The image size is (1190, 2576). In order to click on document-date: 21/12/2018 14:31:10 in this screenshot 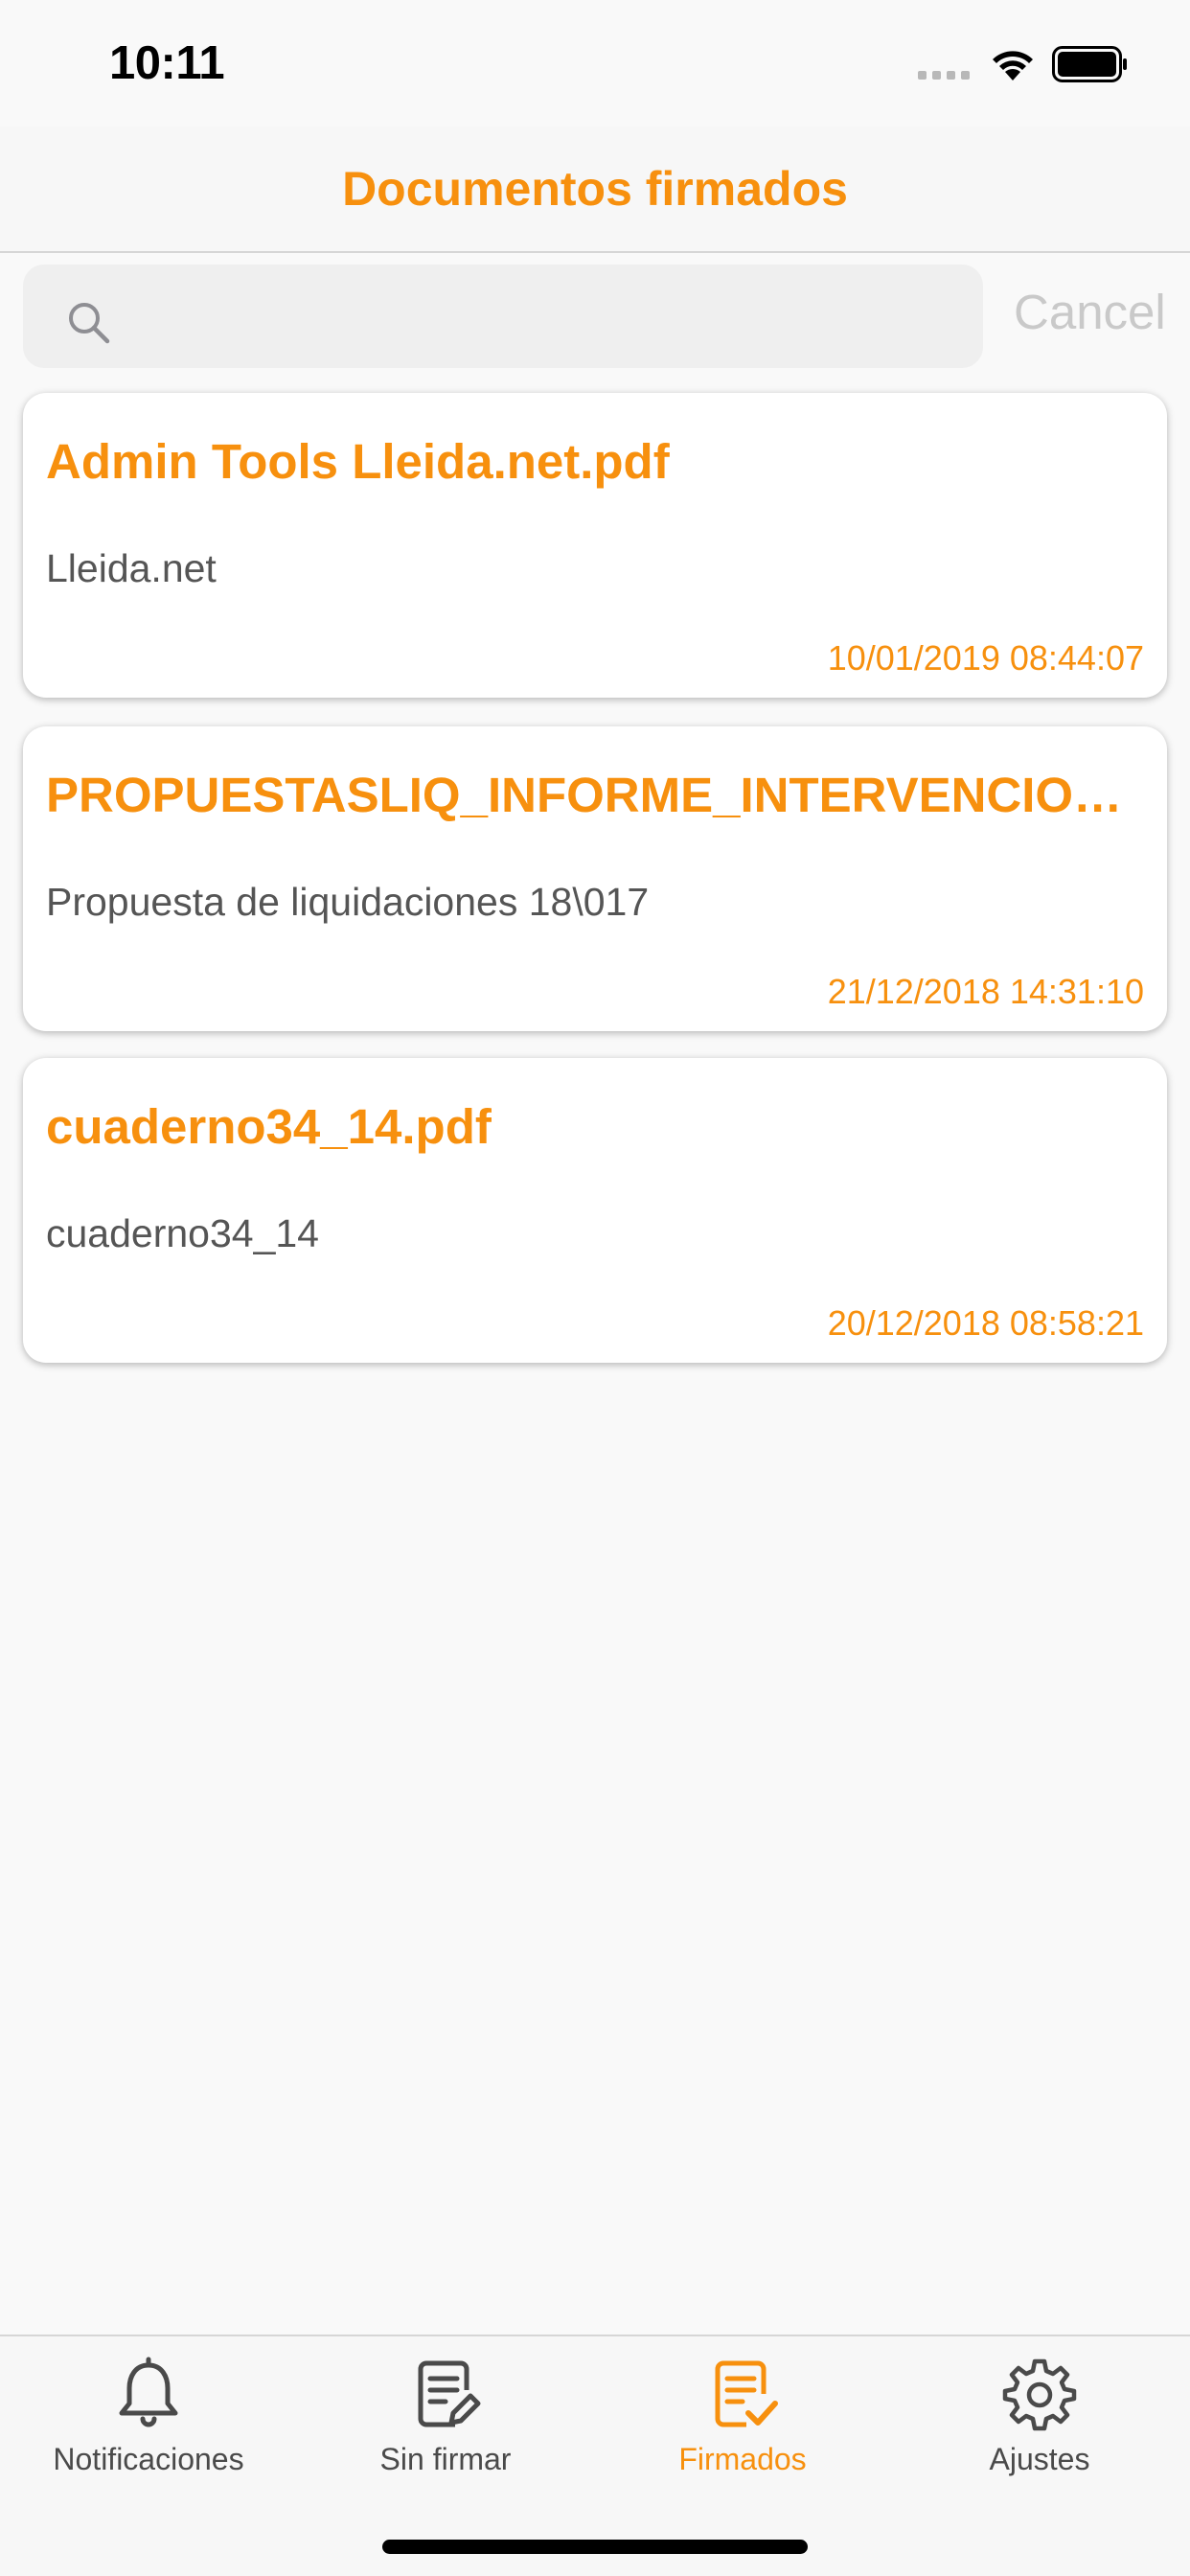, I will do `click(985, 992)`.